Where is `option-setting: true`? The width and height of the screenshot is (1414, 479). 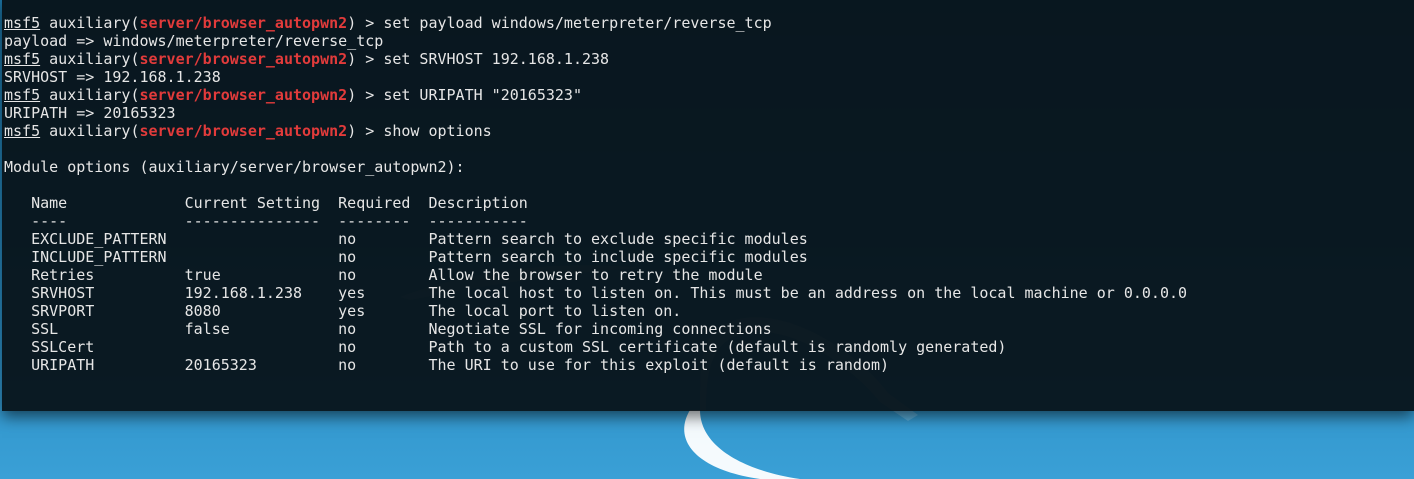
option-setting: true is located at coordinates (202, 275).